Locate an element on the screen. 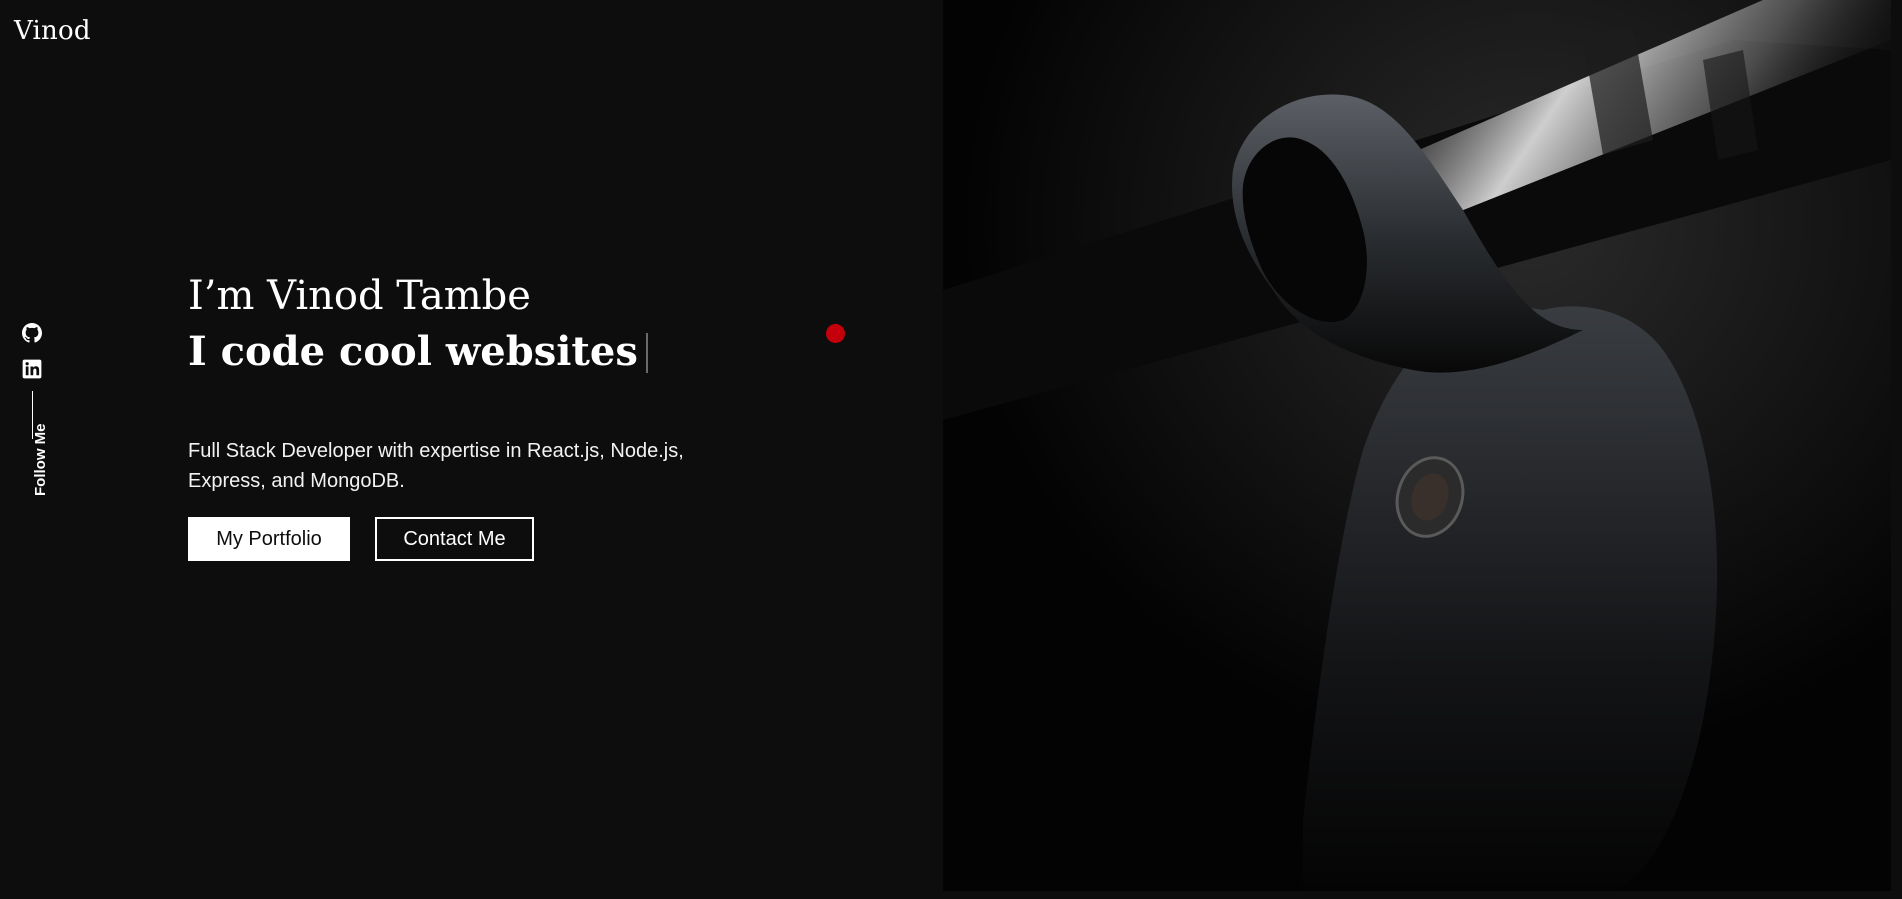  typing-cursor is located at coordinates (646, 353).